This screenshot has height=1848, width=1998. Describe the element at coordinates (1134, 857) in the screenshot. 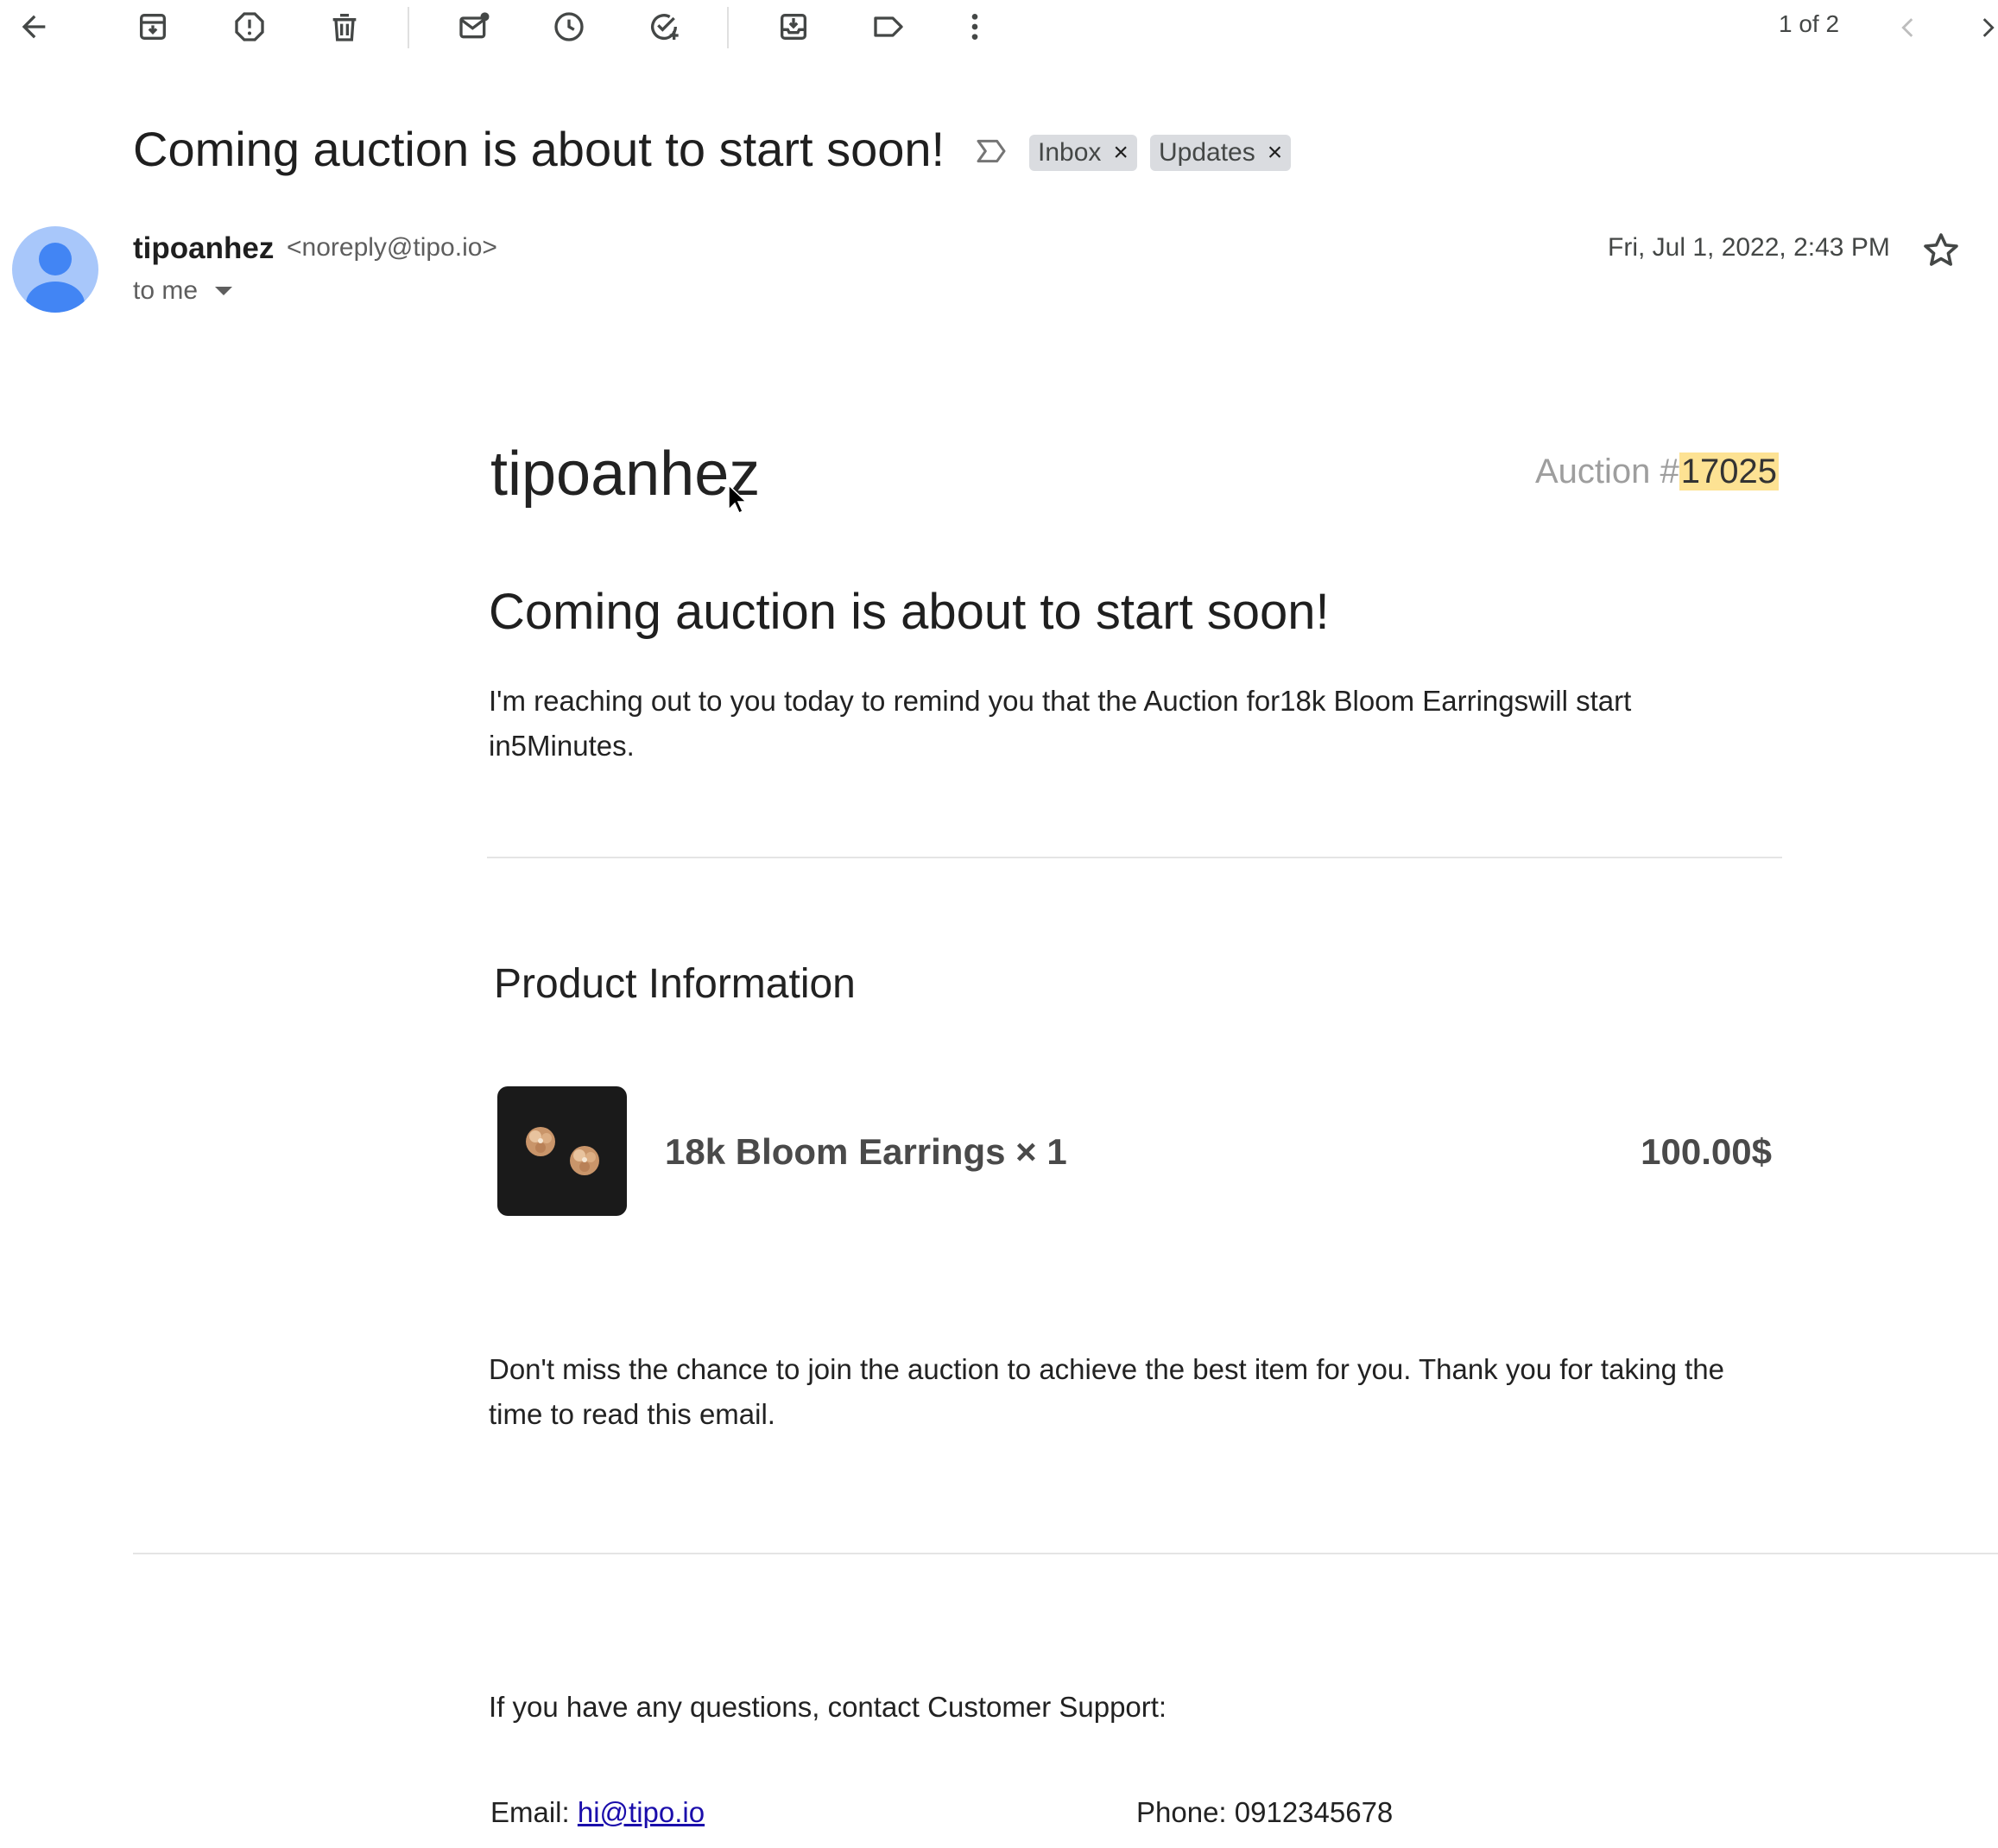

I see `section-divider` at that location.